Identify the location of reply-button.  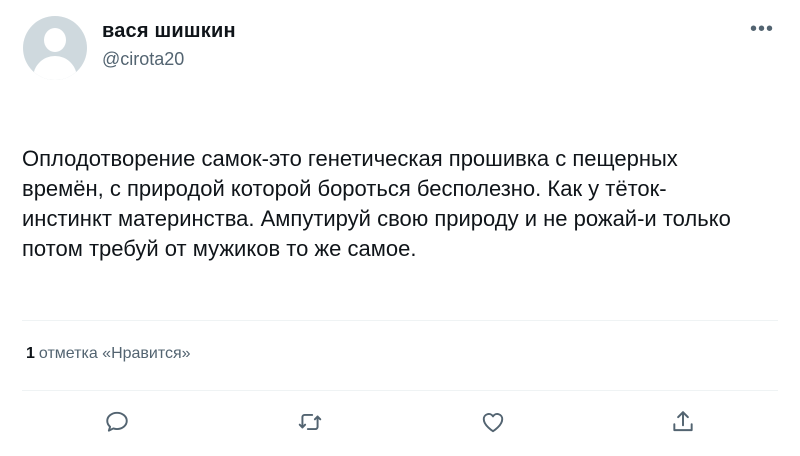
(117, 422).